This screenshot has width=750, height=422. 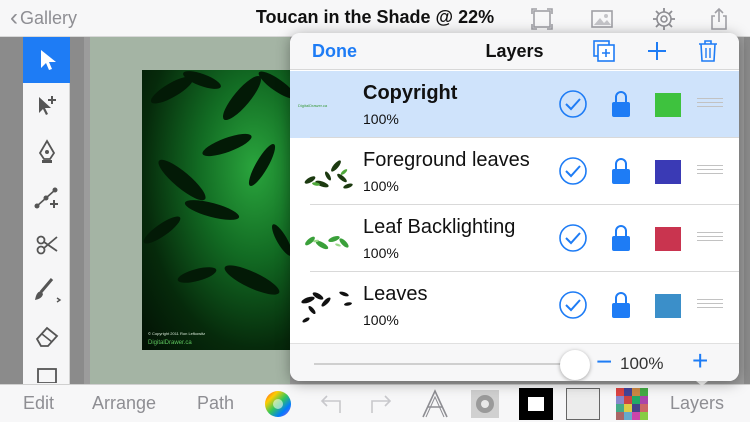 What do you see at coordinates (514, 171) in the screenshot?
I see `layer-row-foreground-leaves: Foreground leaves 100%` at bounding box center [514, 171].